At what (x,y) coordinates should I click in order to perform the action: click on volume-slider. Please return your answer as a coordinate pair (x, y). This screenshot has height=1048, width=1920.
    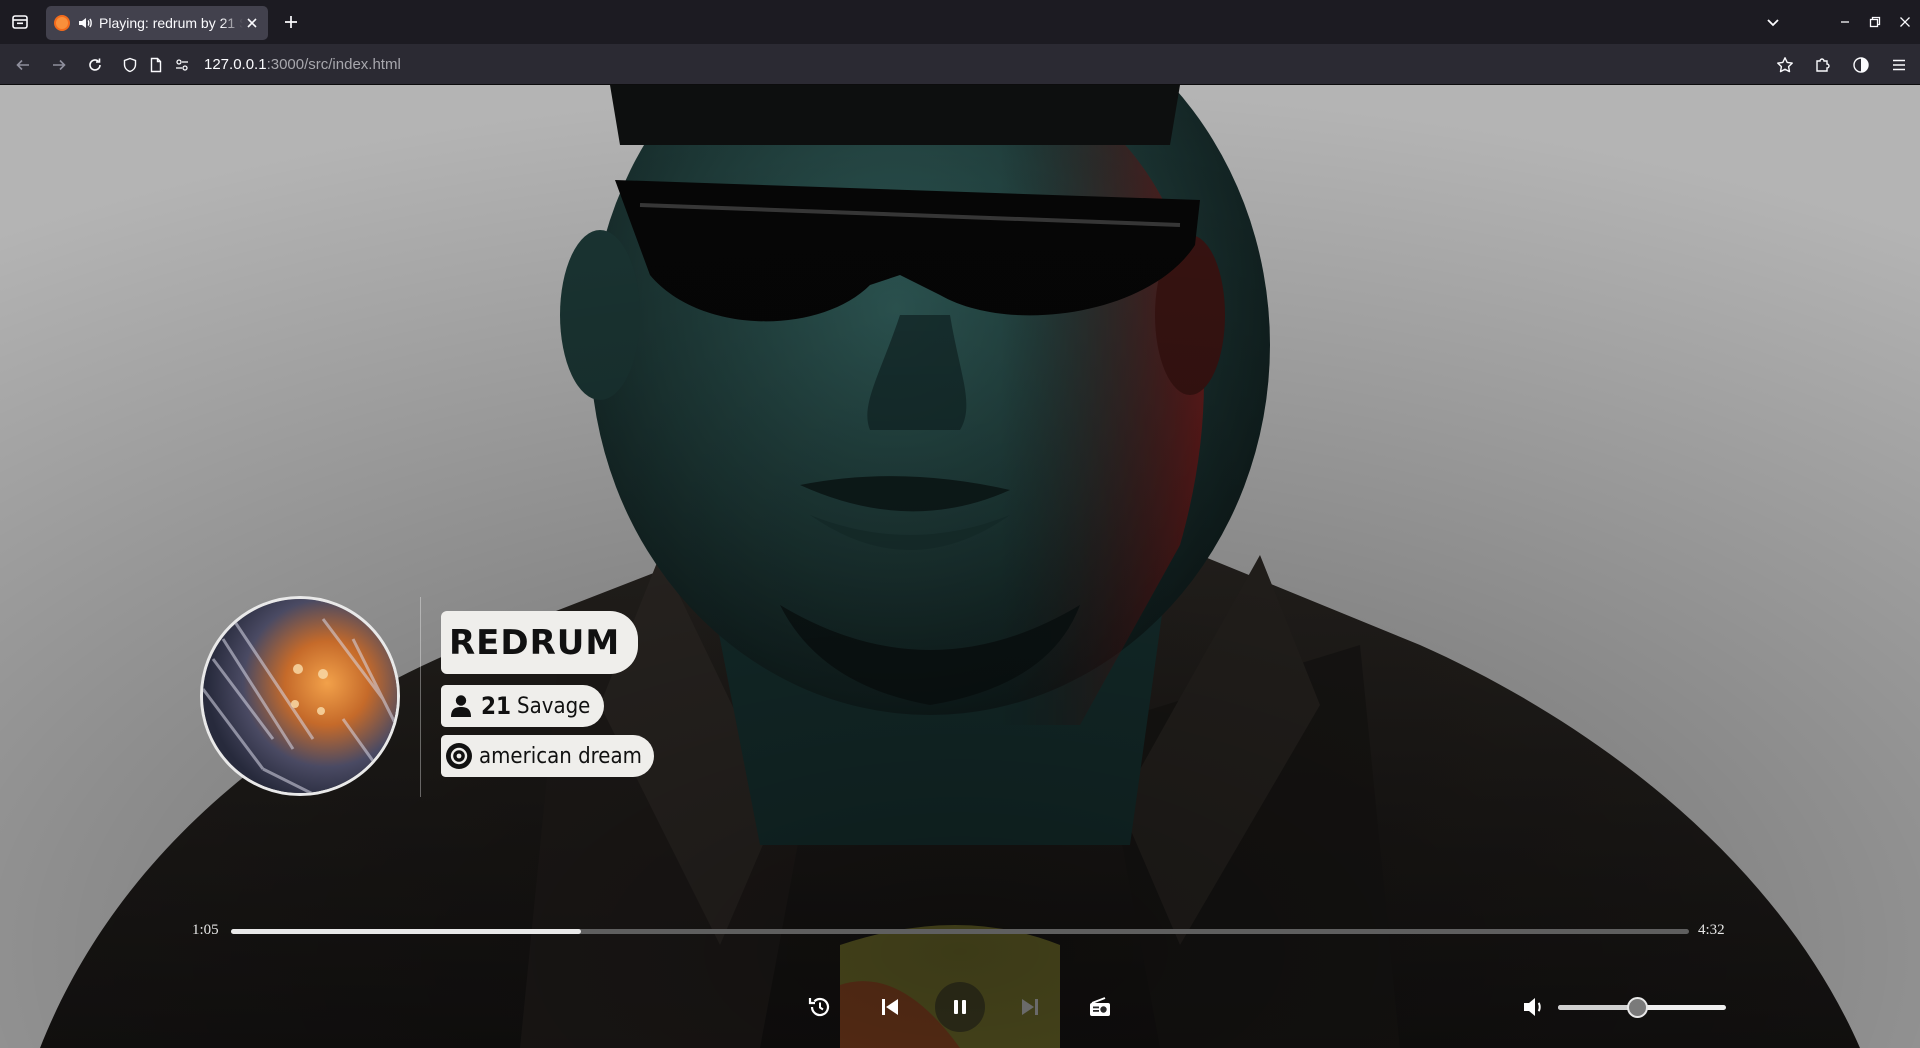
    Looking at the image, I should click on (1642, 1007).